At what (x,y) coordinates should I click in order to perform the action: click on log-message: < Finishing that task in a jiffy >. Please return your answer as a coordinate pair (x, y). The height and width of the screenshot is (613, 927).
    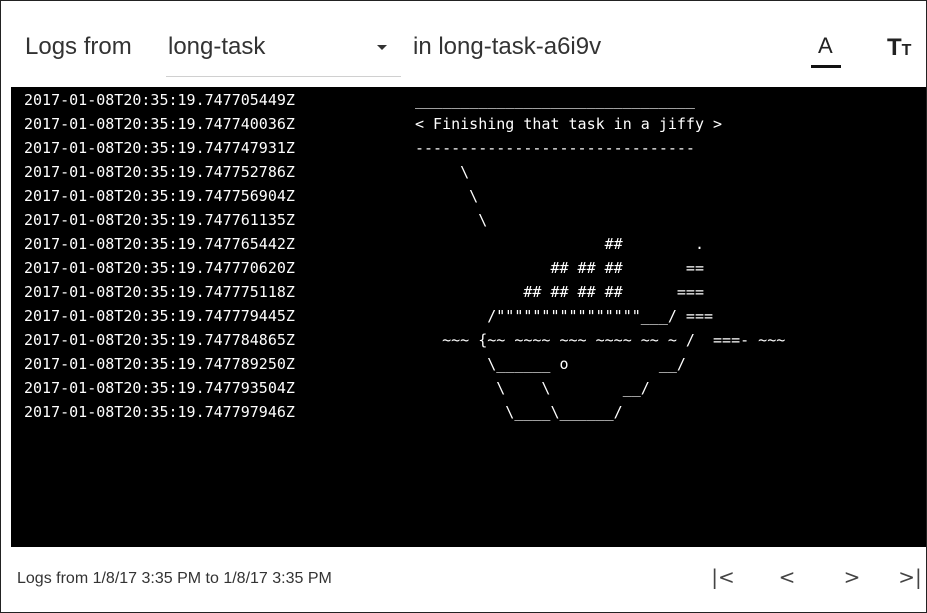
    Looking at the image, I should click on (569, 124).